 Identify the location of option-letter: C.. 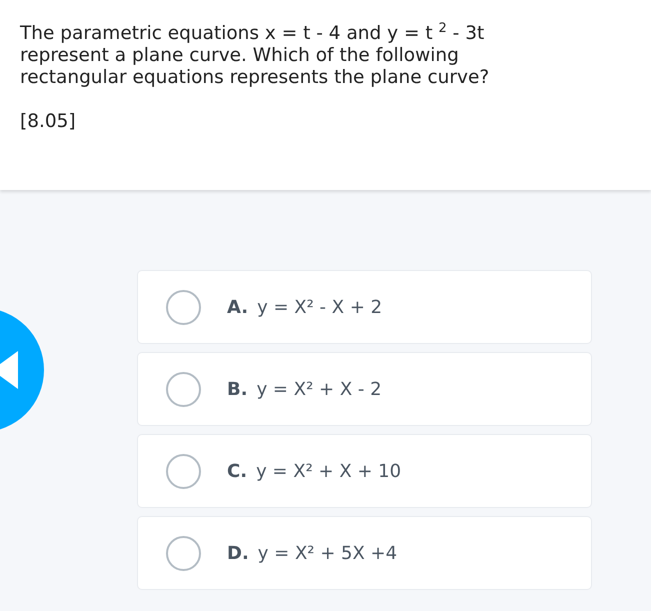
(237, 471).